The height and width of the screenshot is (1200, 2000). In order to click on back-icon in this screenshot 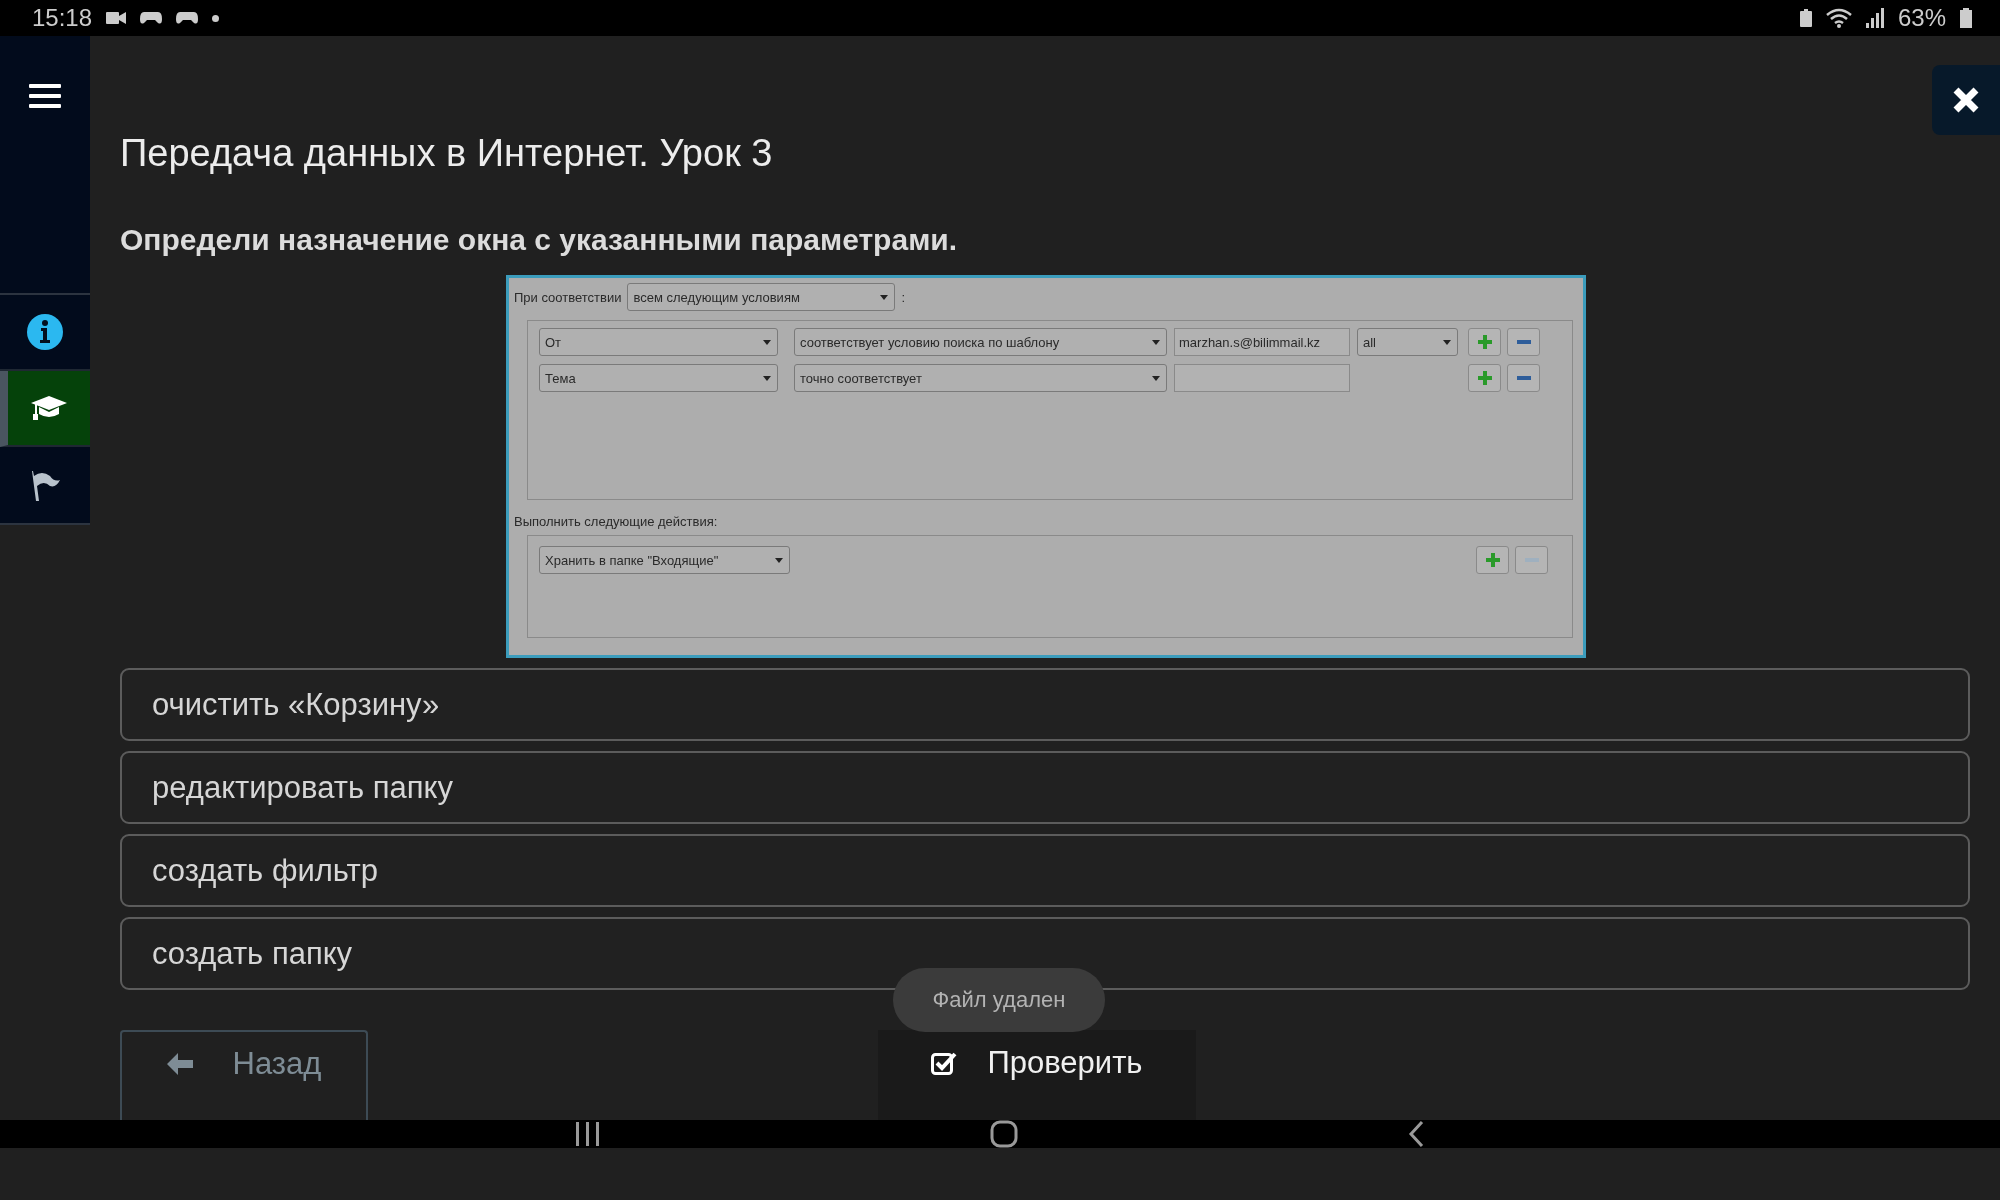, I will do `click(1416, 1134)`.